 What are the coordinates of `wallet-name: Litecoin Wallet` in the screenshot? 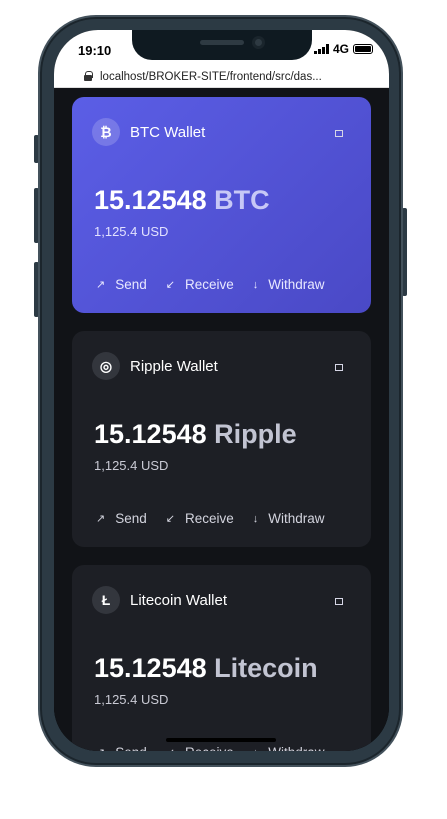 It's located at (178, 600).